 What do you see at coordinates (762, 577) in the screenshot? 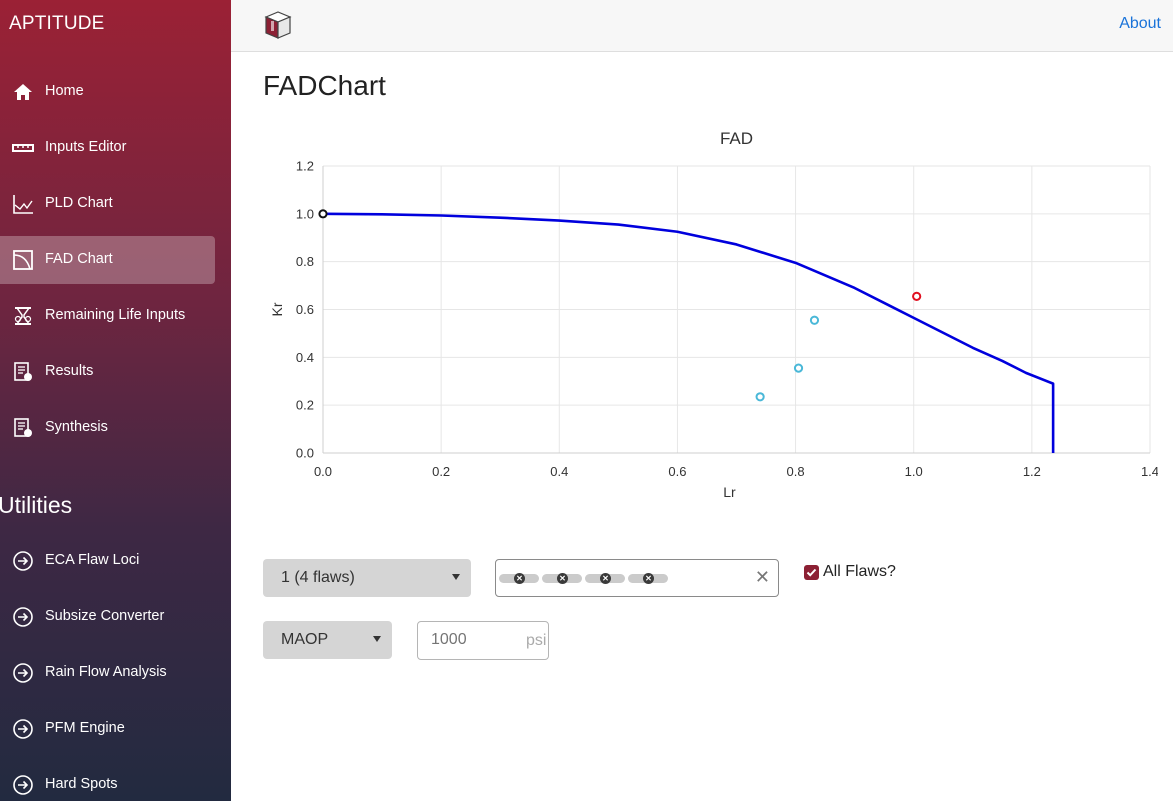
I see `clear-tags-icon: ✕` at bounding box center [762, 577].